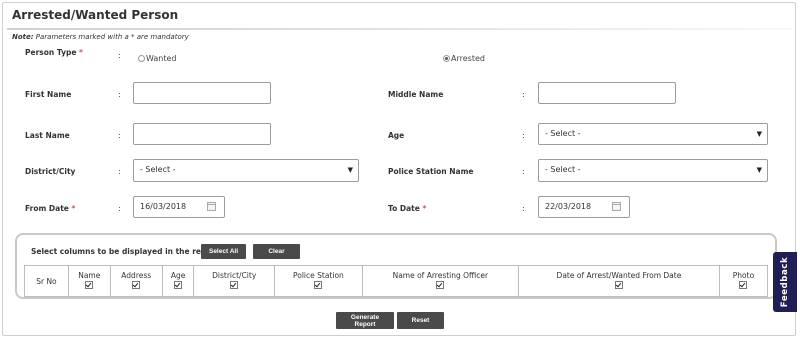 This screenshot has height=340, width=800. What do you see at coordinates (416, 94) in the screenshot?
I see `middle-name-label: Middle Name` at bounding box center [416, 94].